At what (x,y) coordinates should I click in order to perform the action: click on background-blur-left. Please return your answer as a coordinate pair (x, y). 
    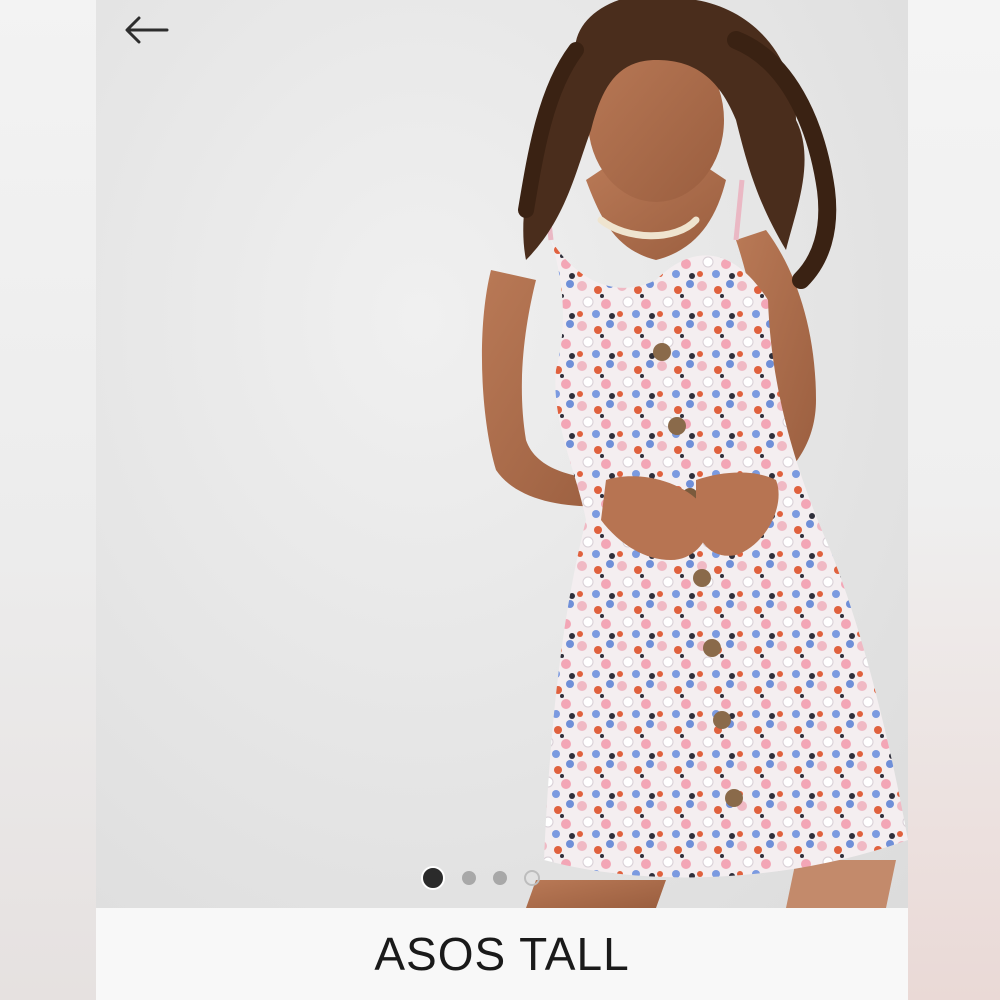
    Looking at the image, I should click on (48, 500).